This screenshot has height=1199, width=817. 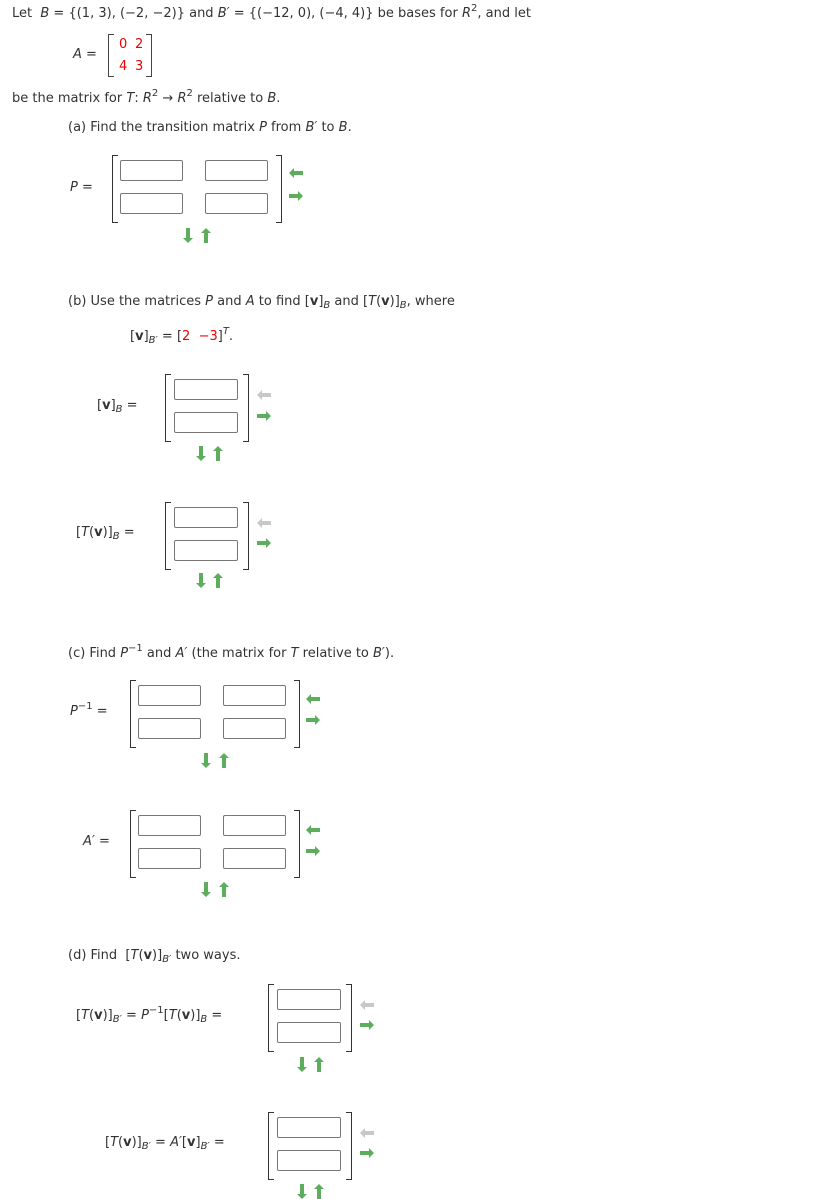 What do you see at coordinates (169, 825) in the screenshot?
I see `Ap-entry-11-input` at bounding box center [169, 825].